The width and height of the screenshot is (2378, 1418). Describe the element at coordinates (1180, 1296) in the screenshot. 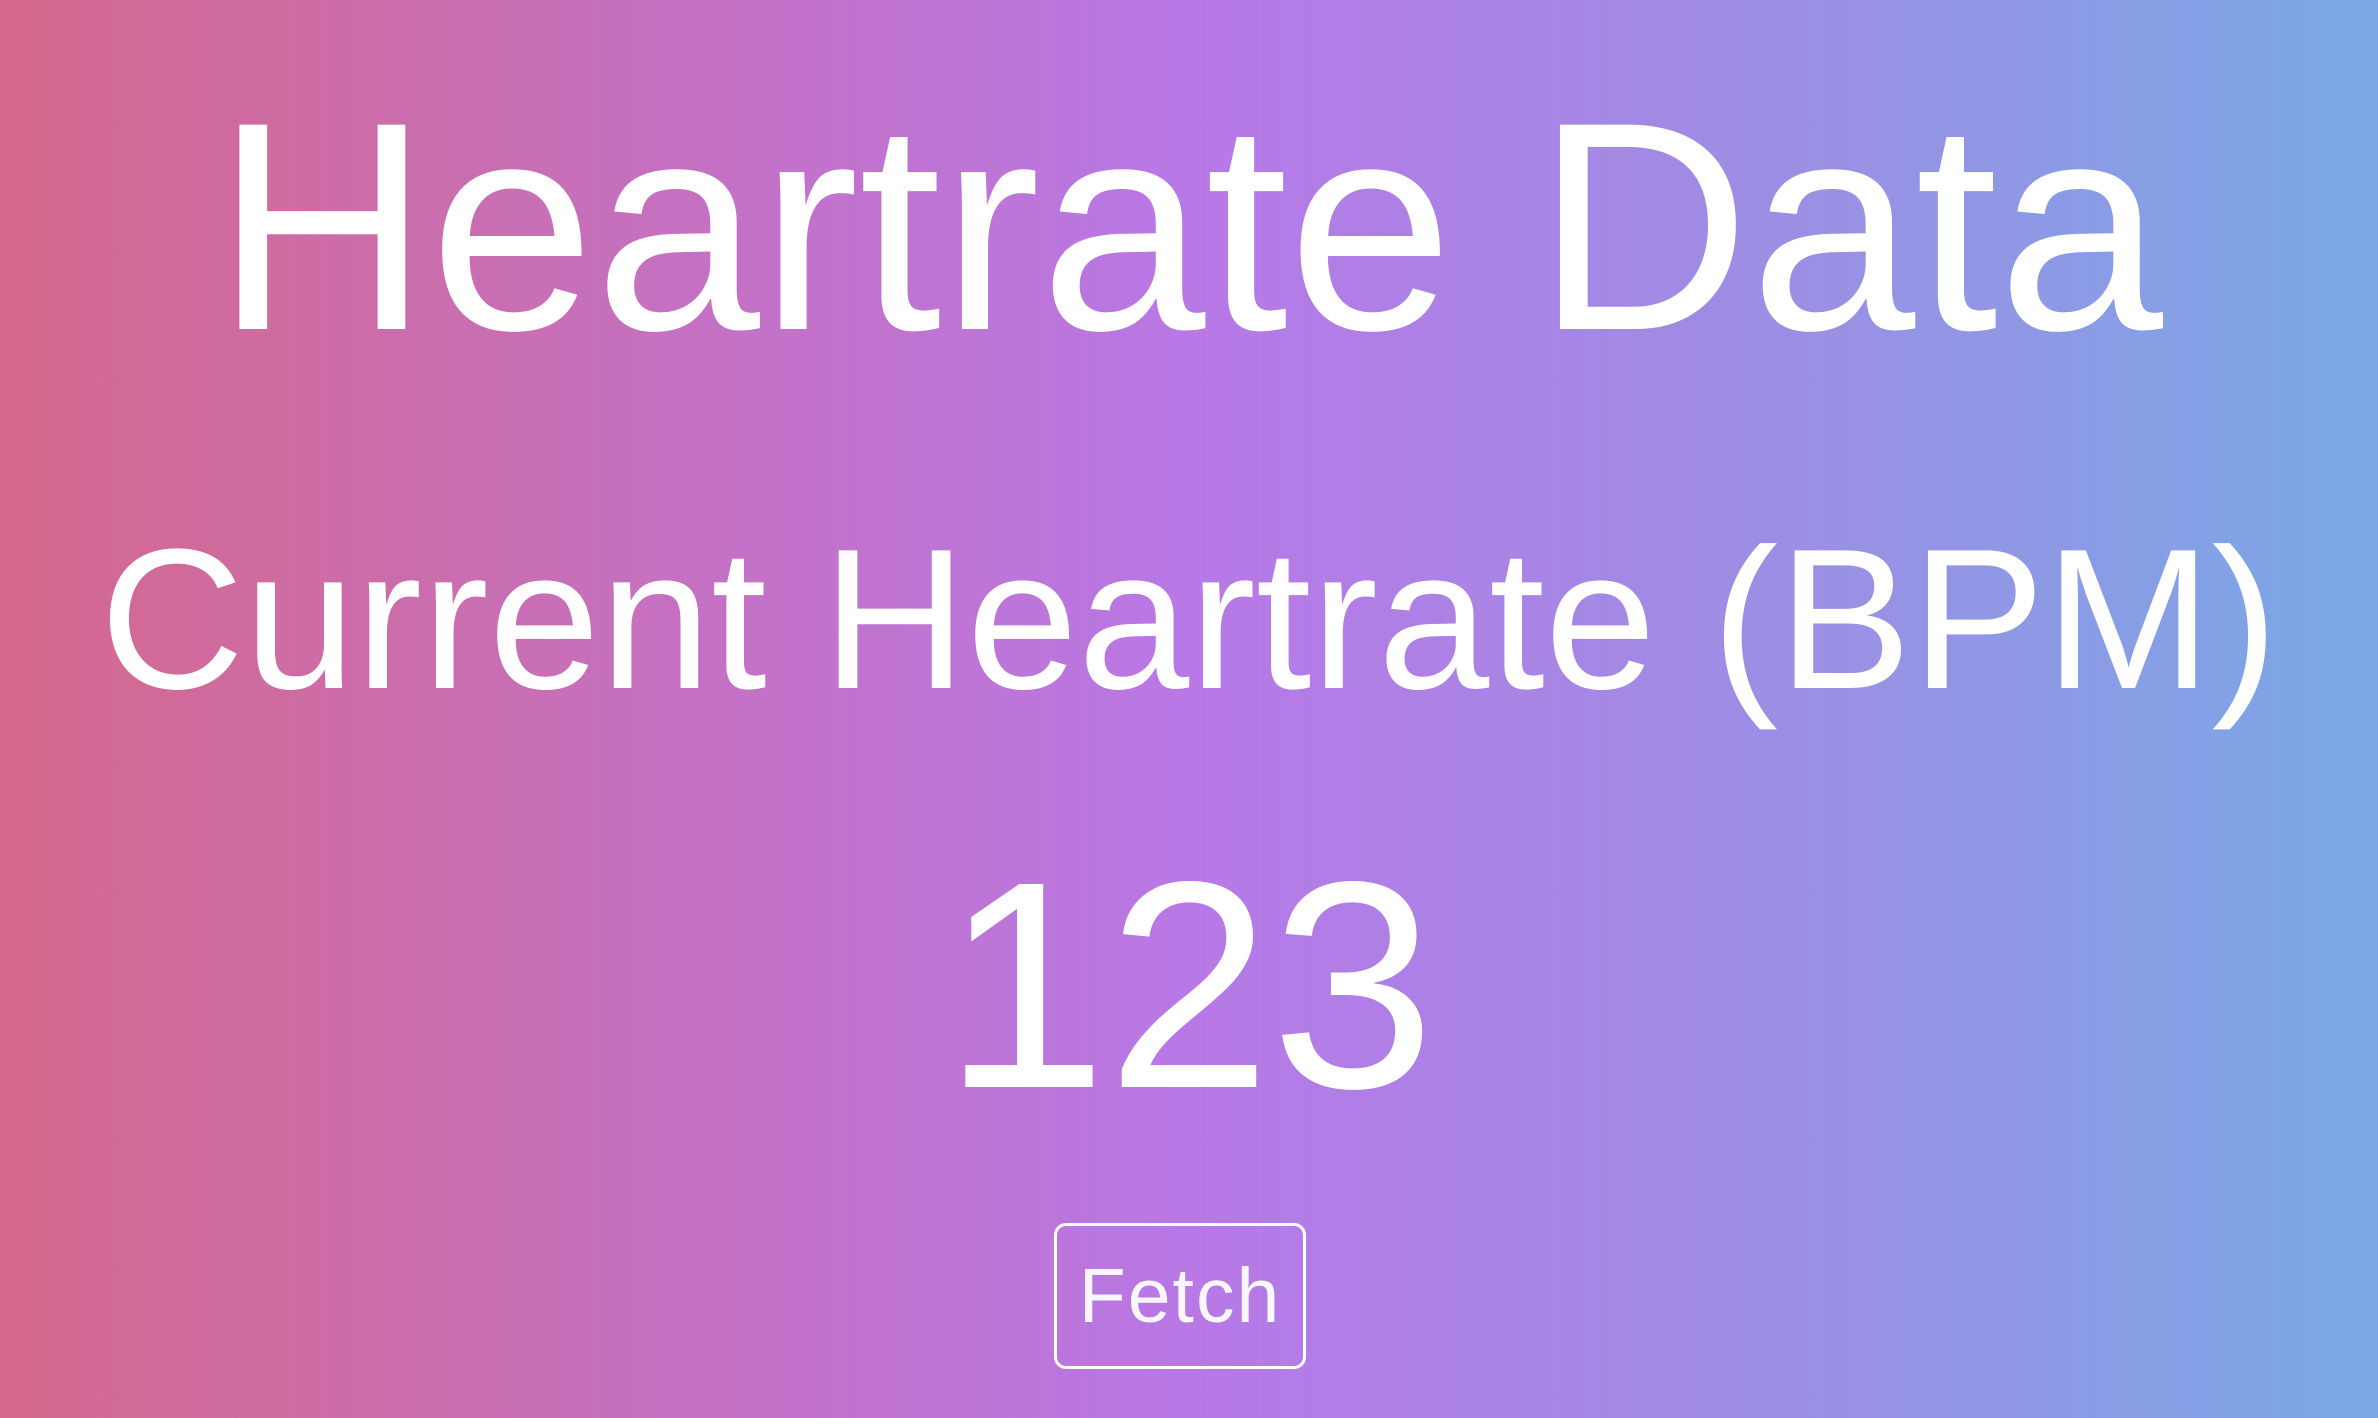

I see `fetch-button: Fetch` at that location.